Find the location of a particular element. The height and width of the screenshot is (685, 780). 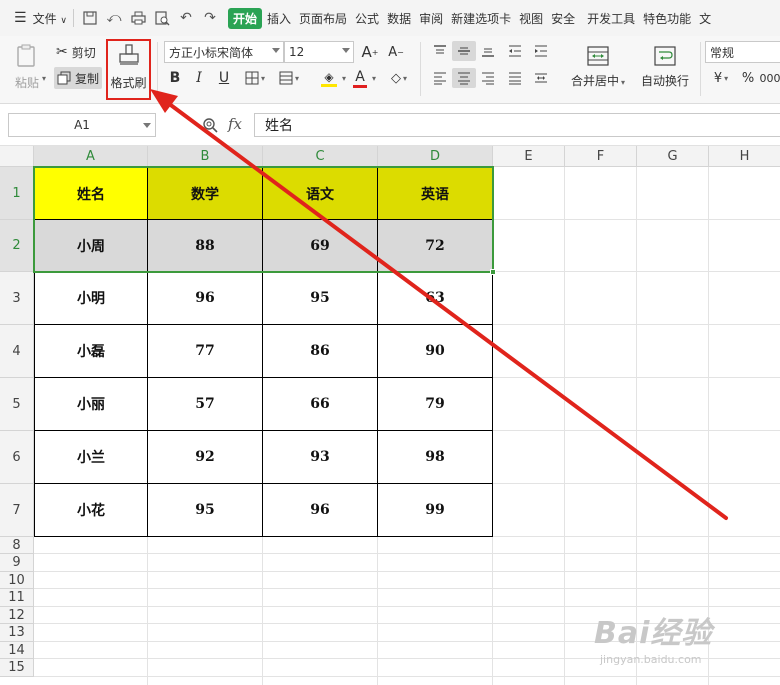

column-header-d: D is located at coordinates (435, 156).